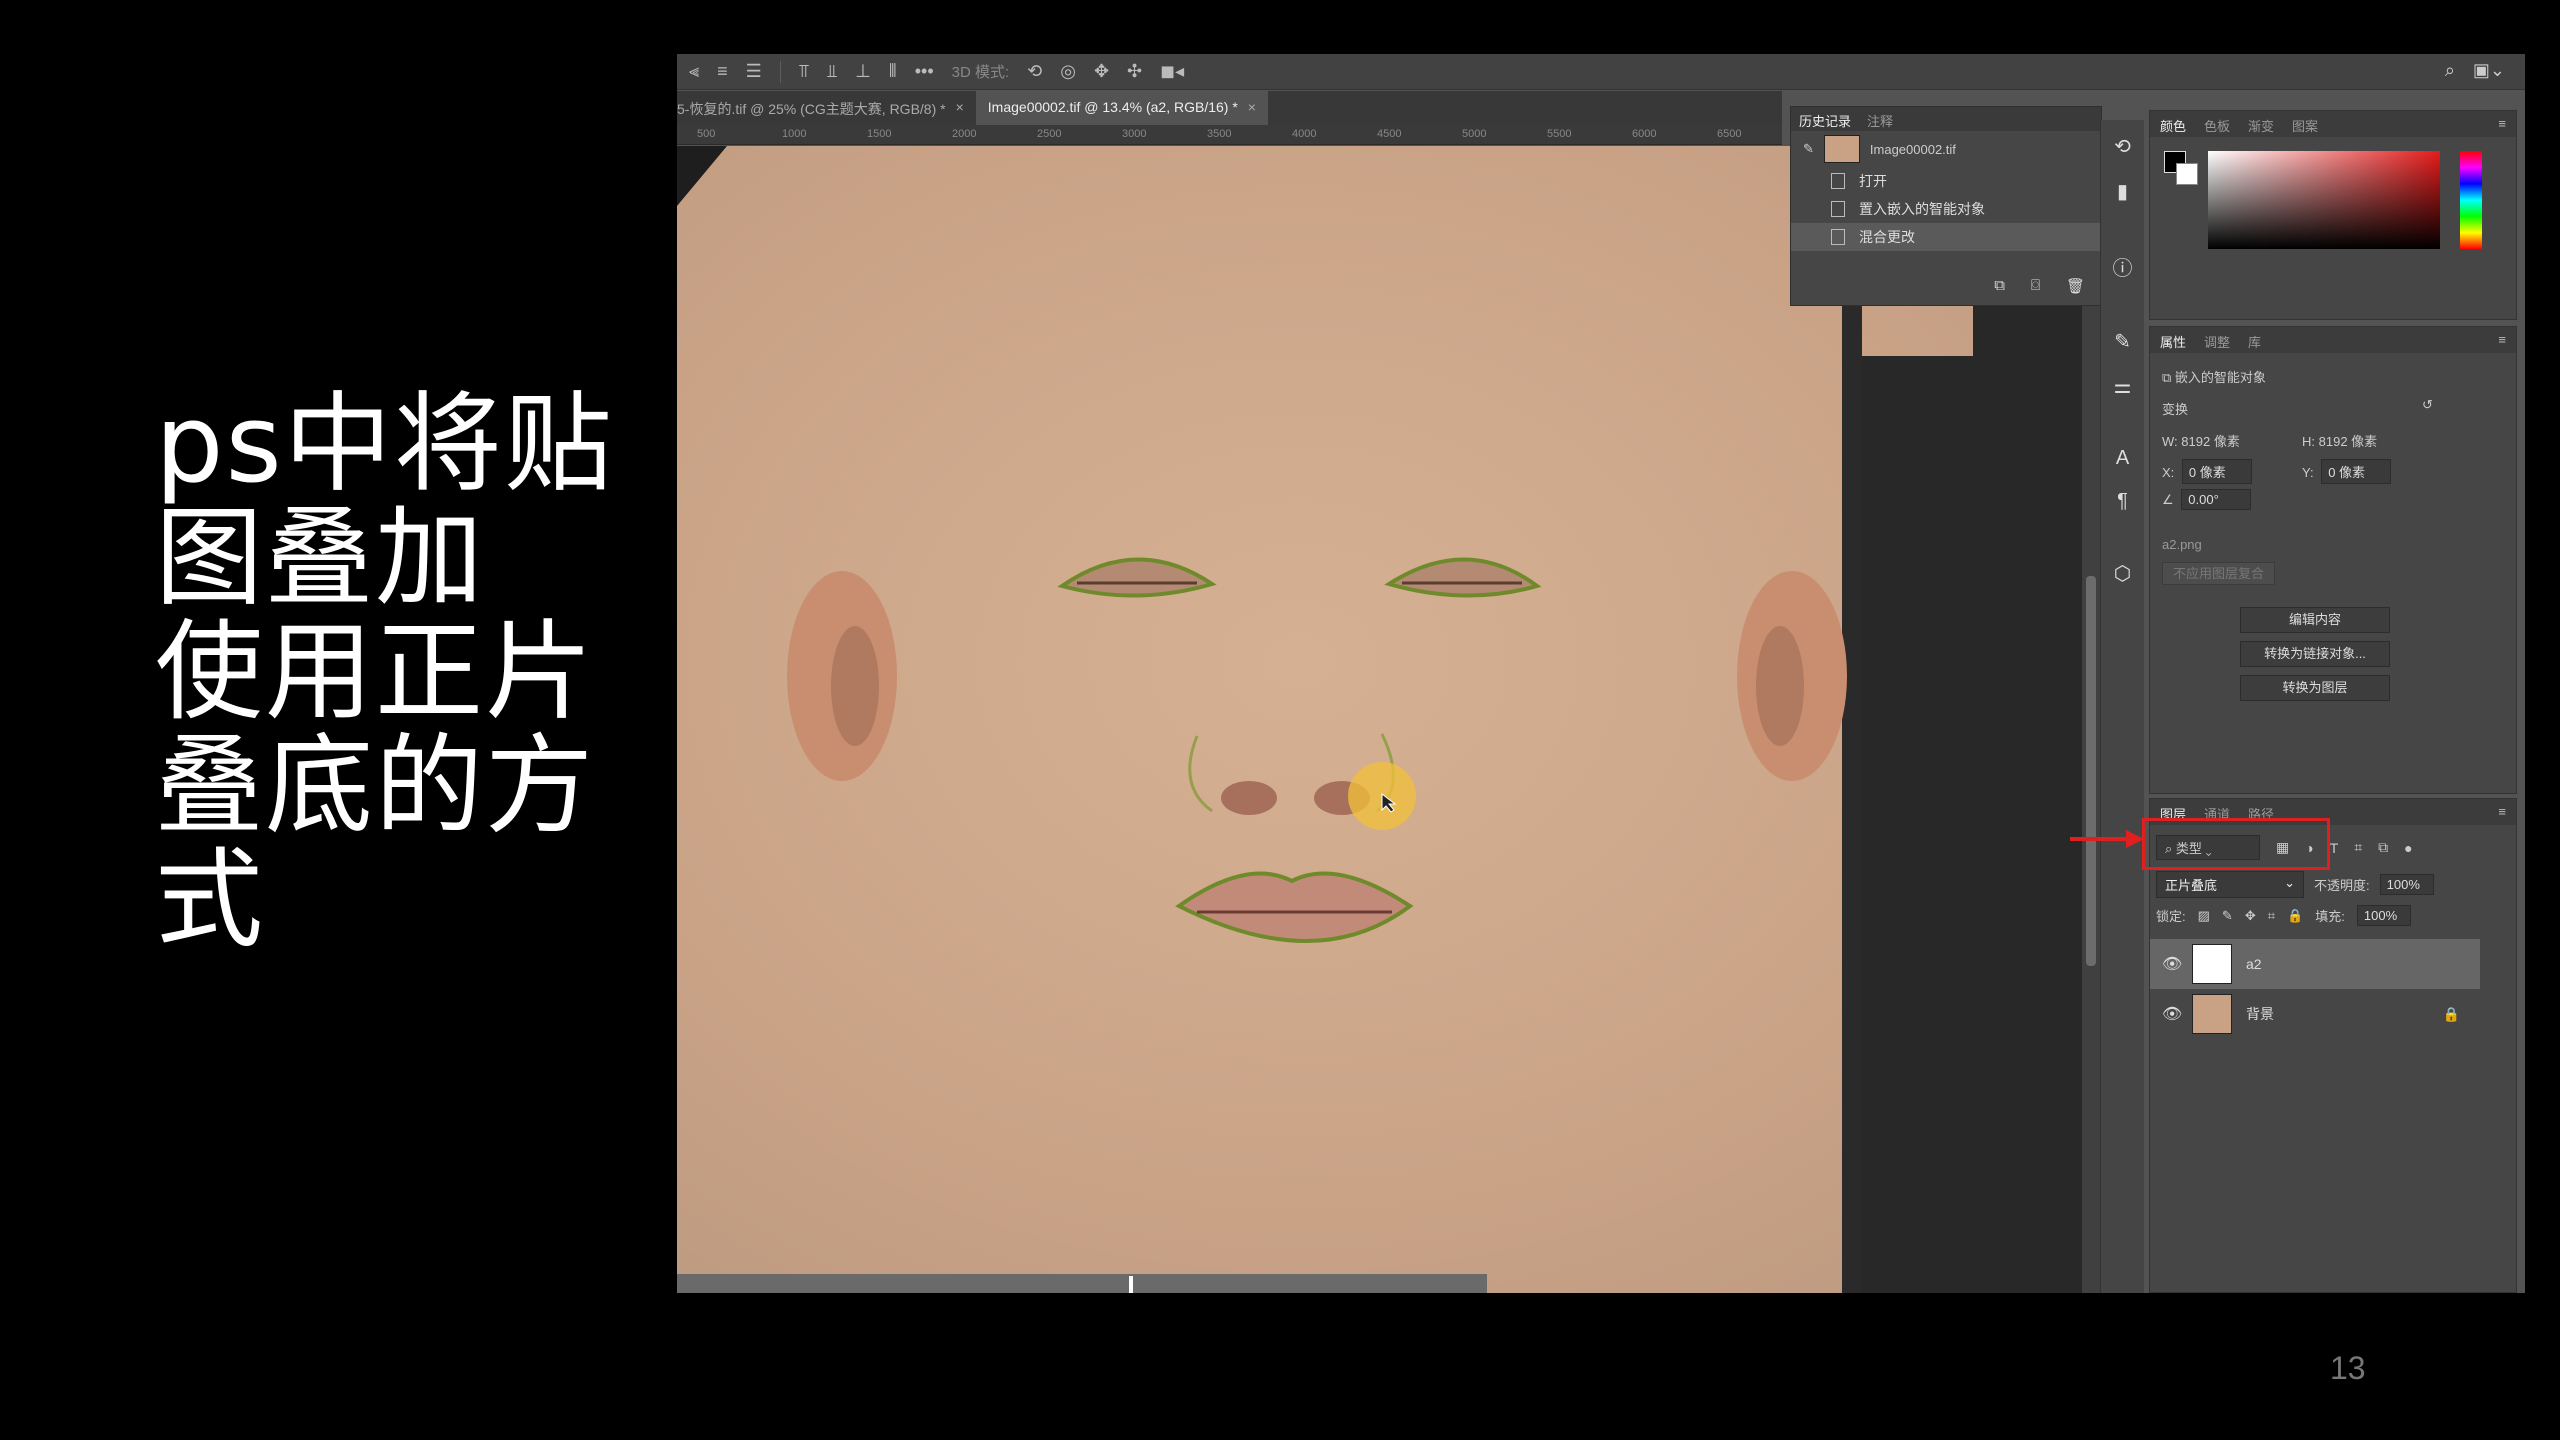 The width and height of the screenshot is (2560, 1440). Describe the element at coordinates (2219, 573) in the screenshot. I see `layer-comp-select: 不应用图层复合` at that location.